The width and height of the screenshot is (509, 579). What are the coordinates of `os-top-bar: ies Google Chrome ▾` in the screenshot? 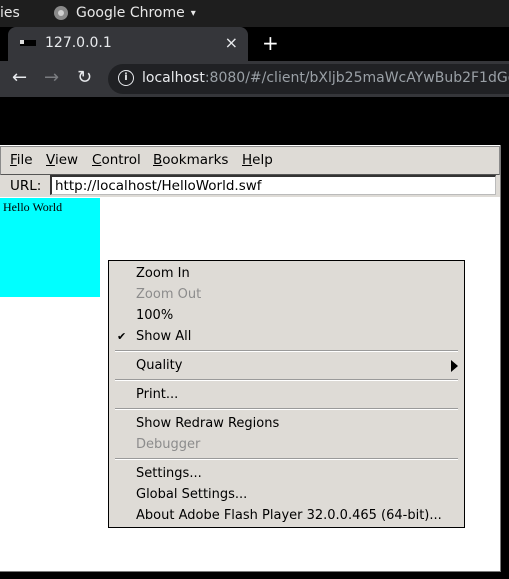 It's located at (254, 13).